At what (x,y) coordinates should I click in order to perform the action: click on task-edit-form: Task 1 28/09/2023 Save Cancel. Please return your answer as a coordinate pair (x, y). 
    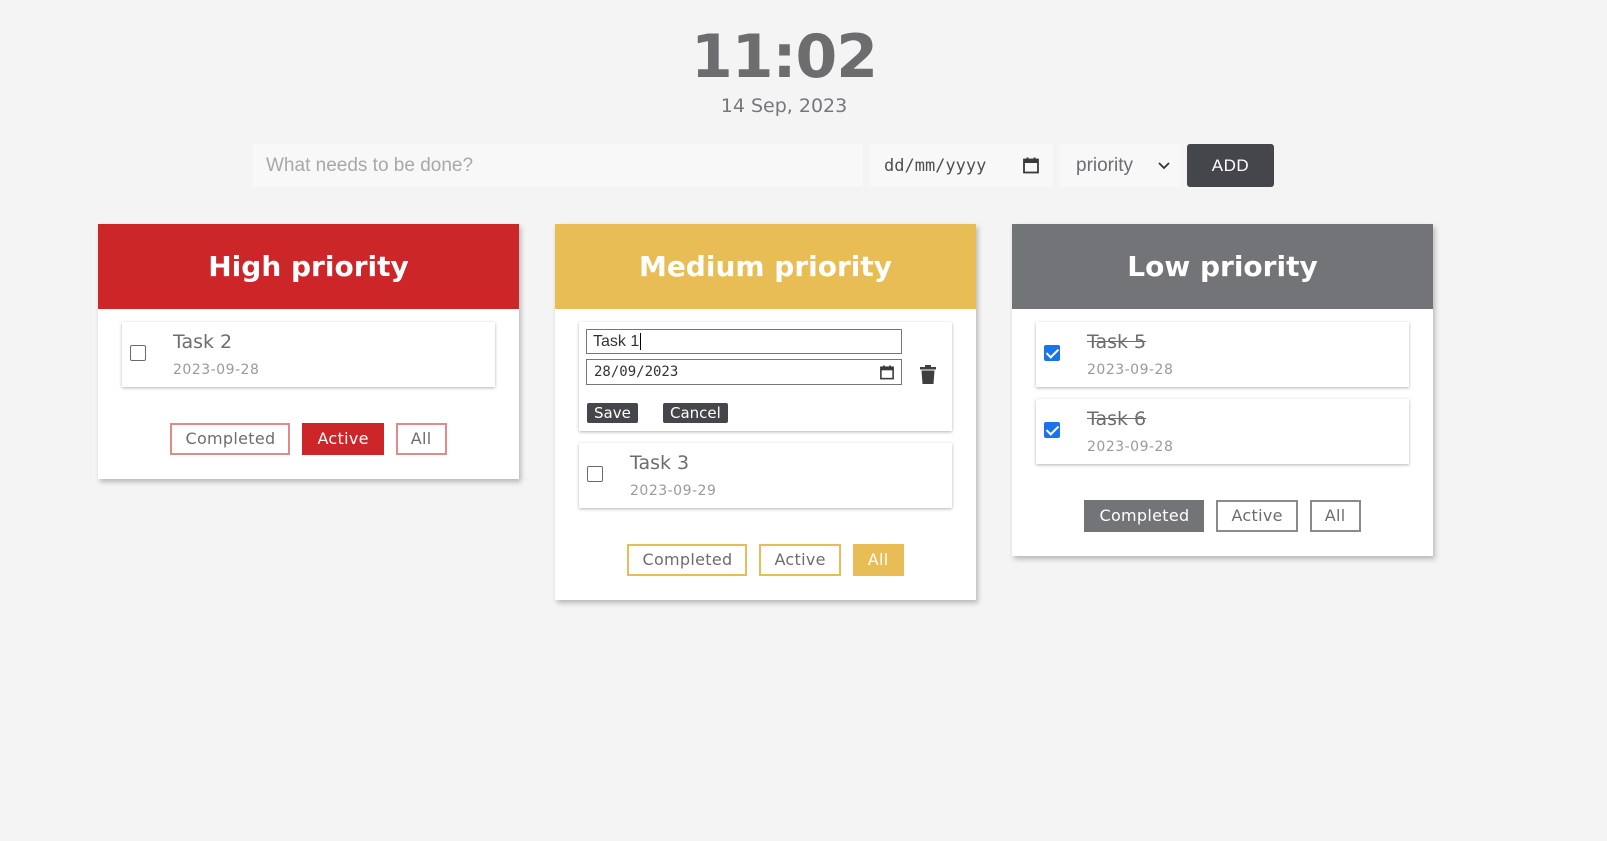
    Looking at the image, I should click on (765, 376).